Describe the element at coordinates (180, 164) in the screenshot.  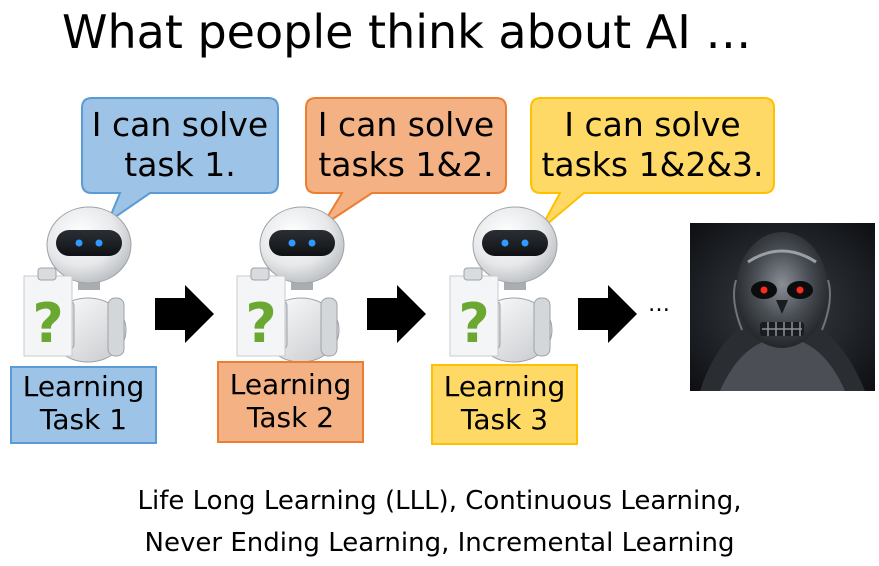
I see `bubble-1-line-2: task 1.` at that location.